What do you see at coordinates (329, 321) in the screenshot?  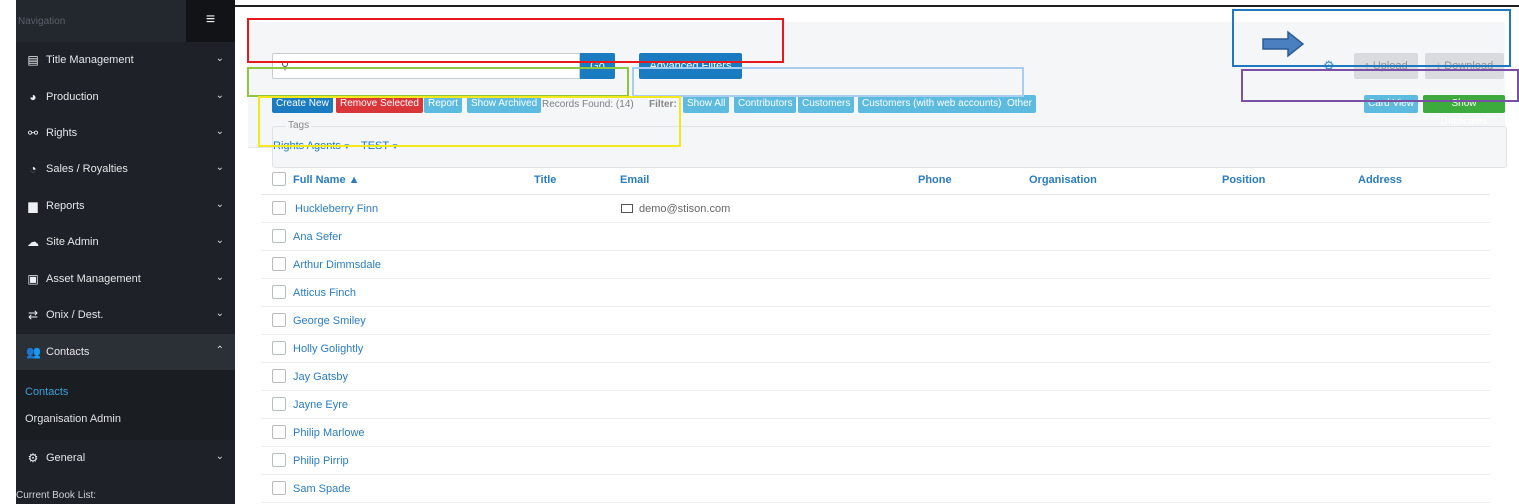 I see `contact-name: George Smiley` at bounding box center [329, 321].